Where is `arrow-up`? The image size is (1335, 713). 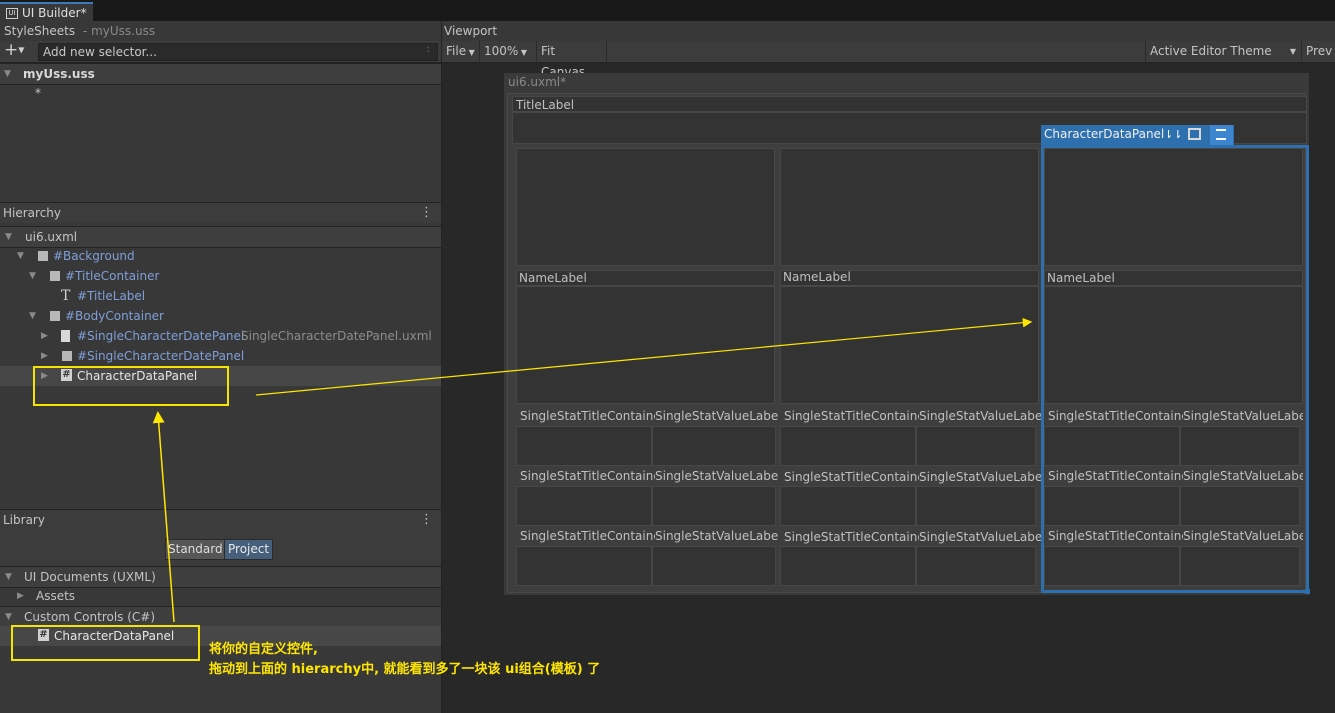
arrow-up is located at coordinates (163, 517).